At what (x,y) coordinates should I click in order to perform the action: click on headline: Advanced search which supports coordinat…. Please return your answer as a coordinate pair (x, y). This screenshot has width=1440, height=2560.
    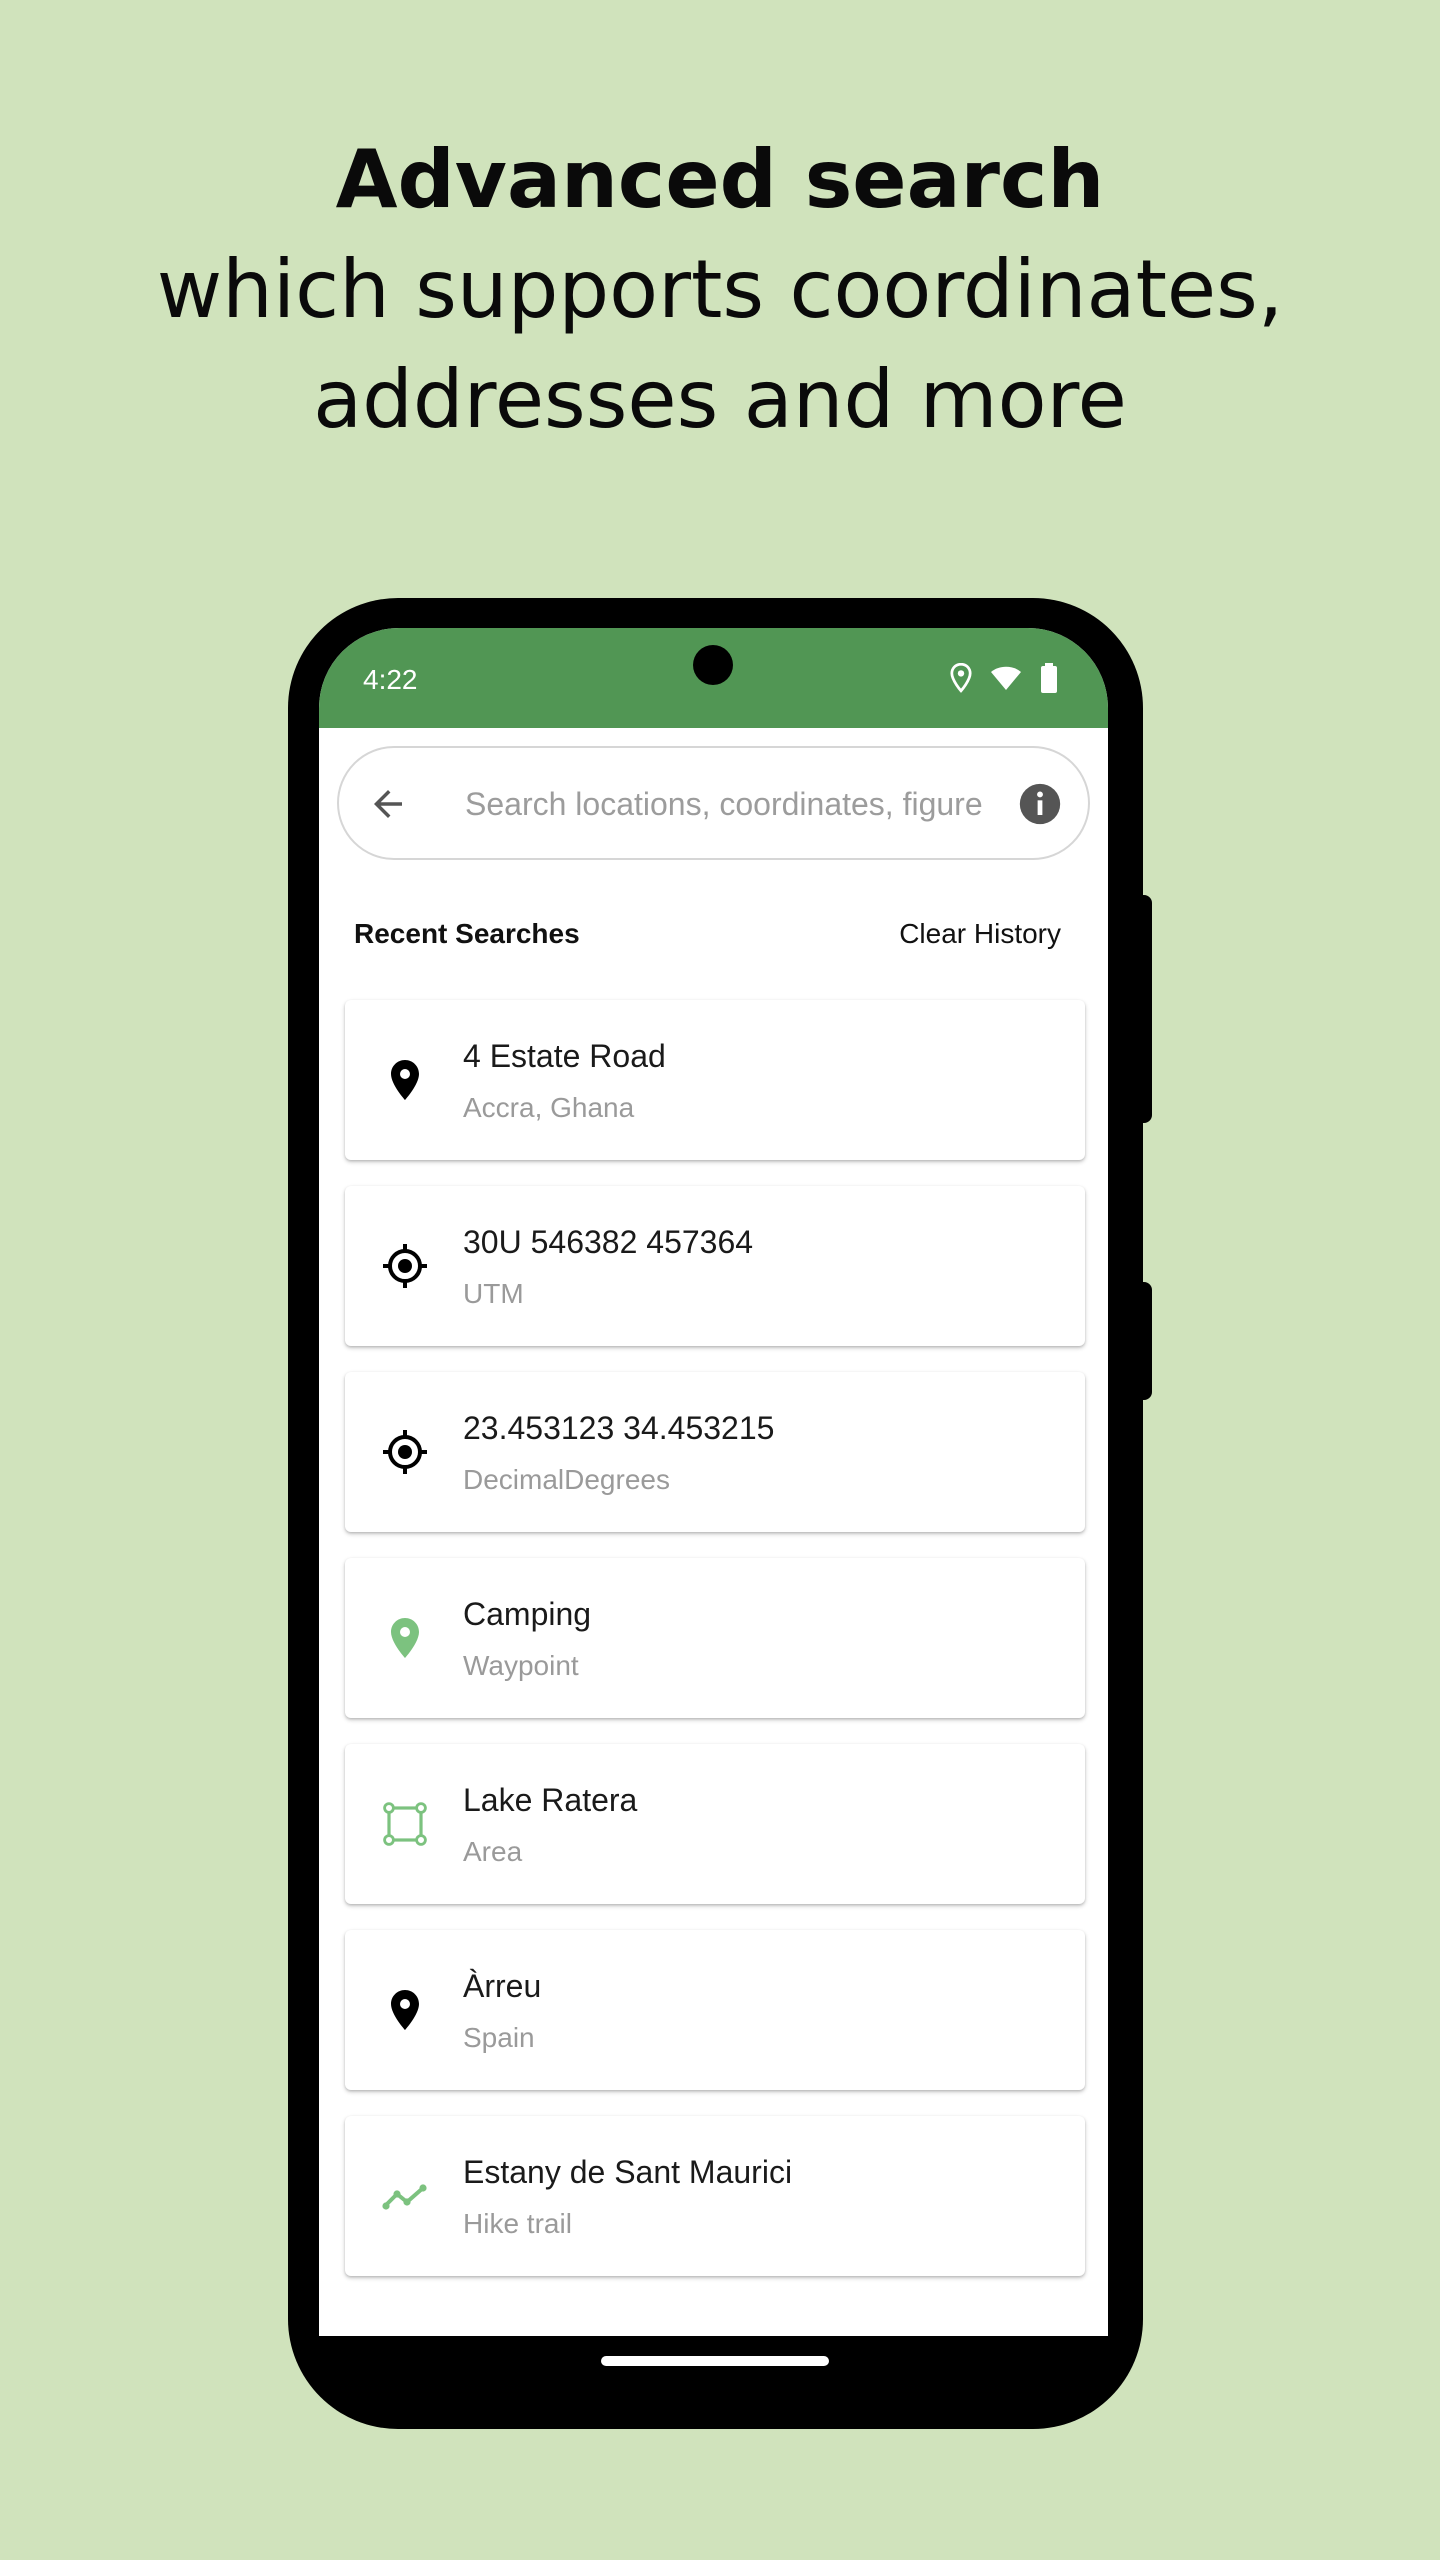
    Looking at the image, I should click on (720, 290).